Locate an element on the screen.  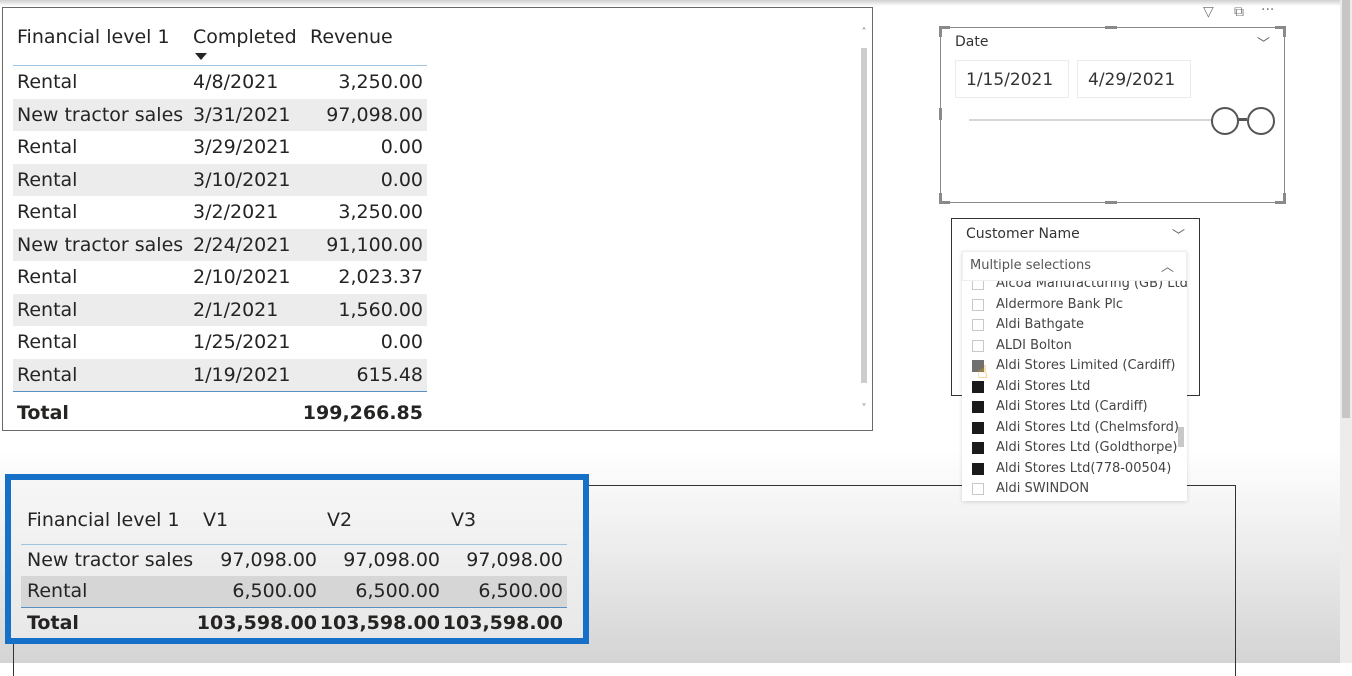
cell-v3: 6,500.00 is located at coordinates (520, 591).